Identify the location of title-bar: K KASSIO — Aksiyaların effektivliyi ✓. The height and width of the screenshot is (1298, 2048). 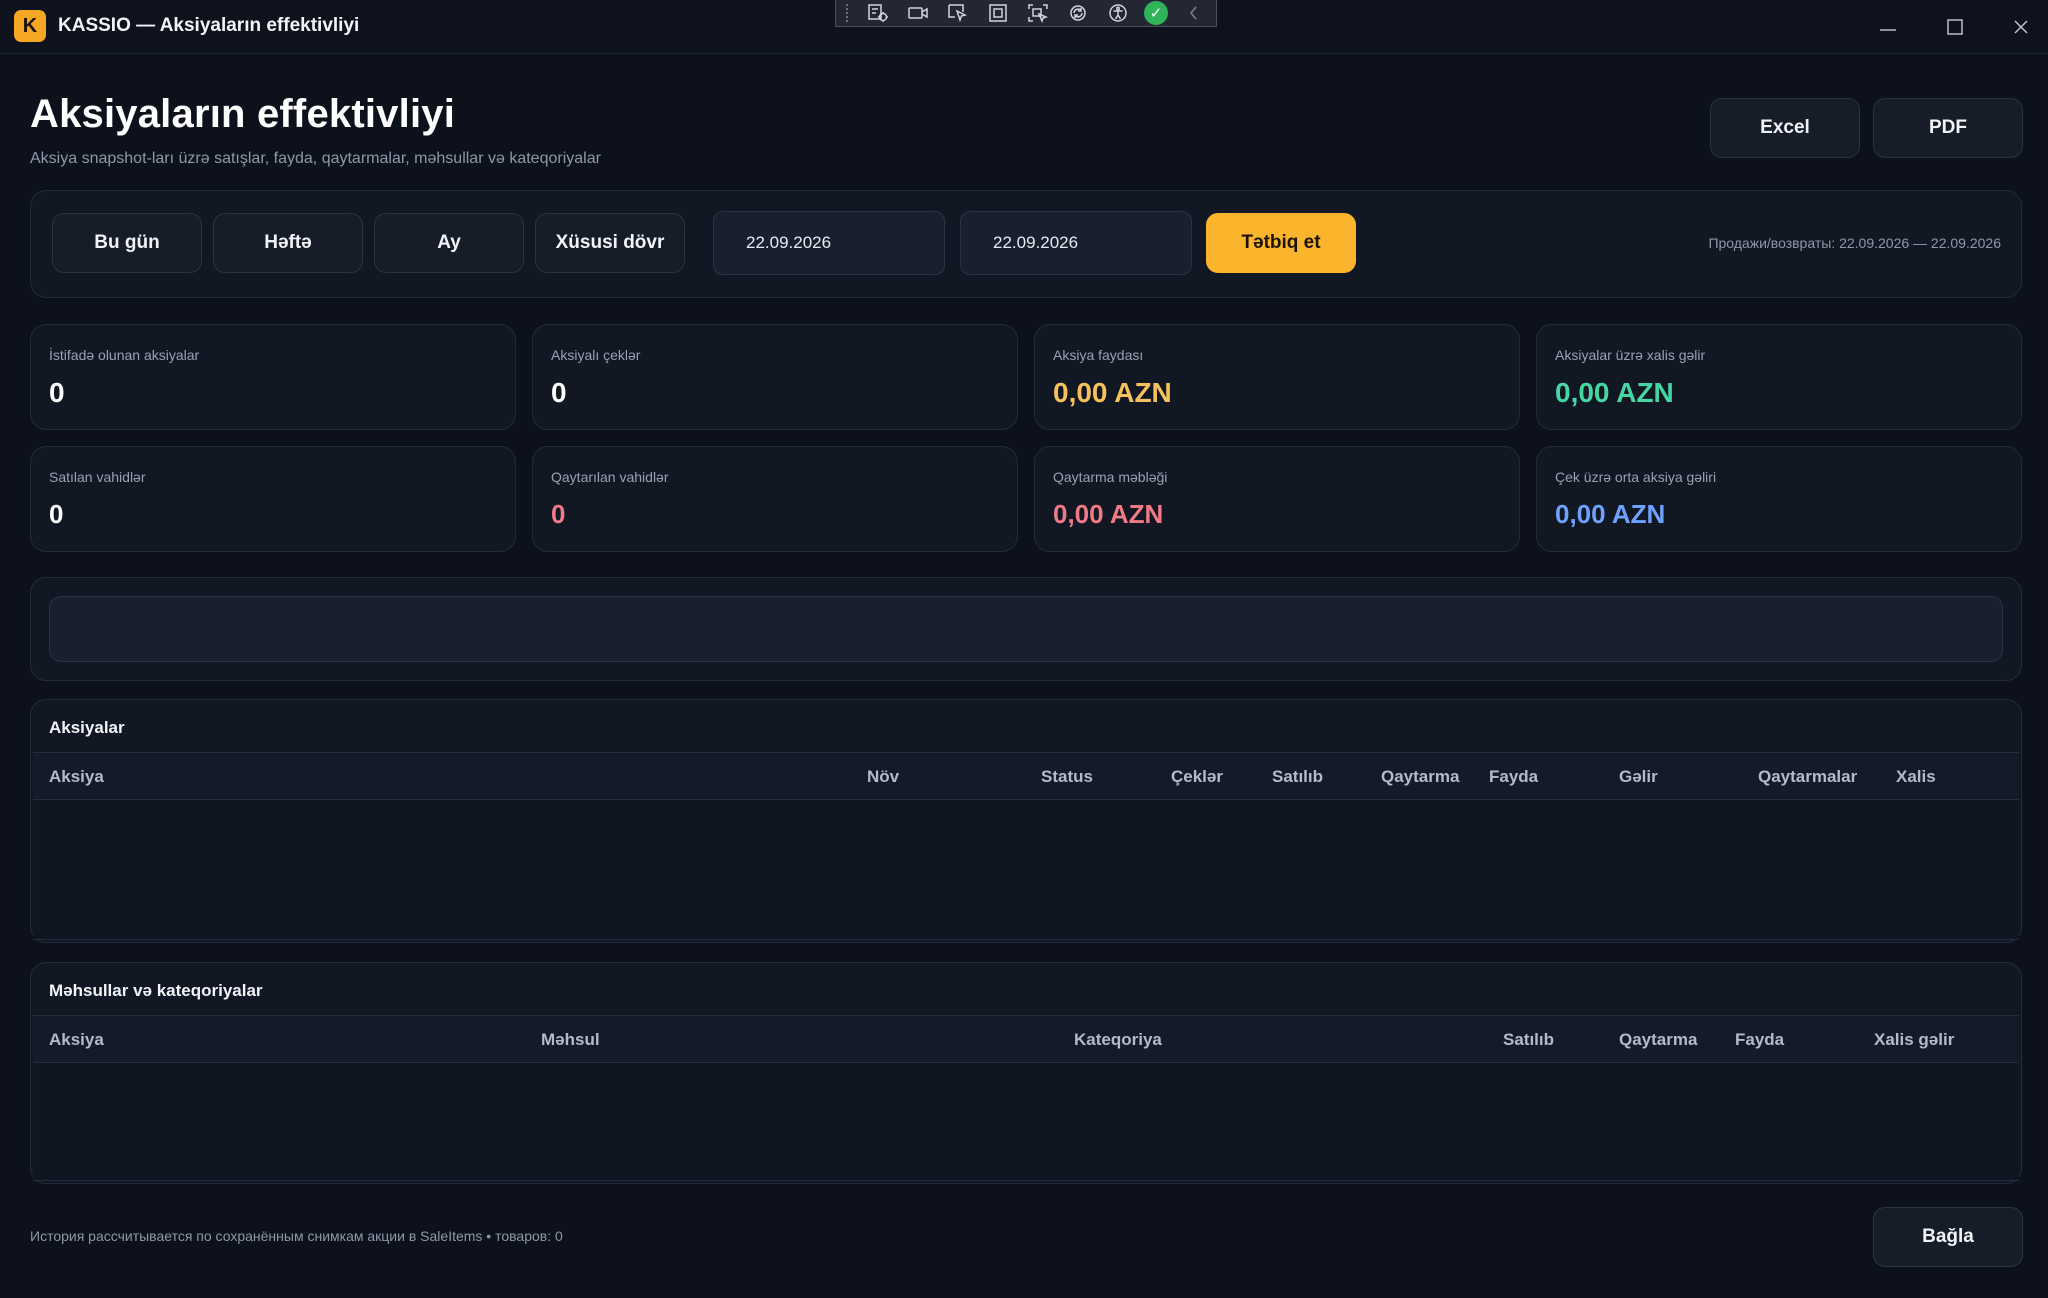
(1024, 27).